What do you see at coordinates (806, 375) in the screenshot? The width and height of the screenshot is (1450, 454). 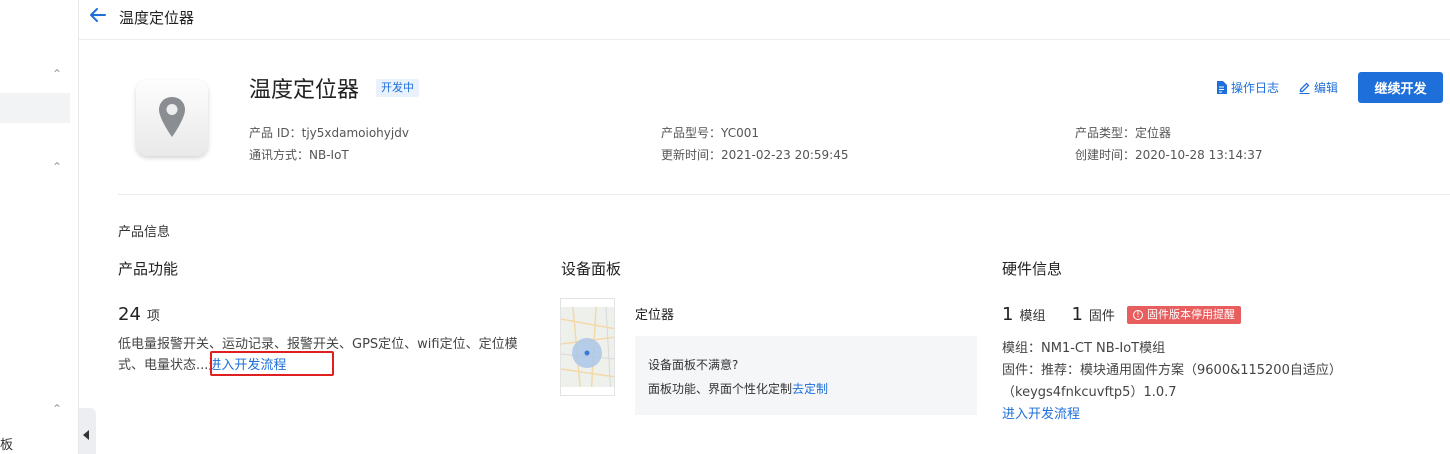 I see `panel-customize-box: 设备面板不满意? 面板功能、界面个性化定制去定制` at bounding box center [806, 375].